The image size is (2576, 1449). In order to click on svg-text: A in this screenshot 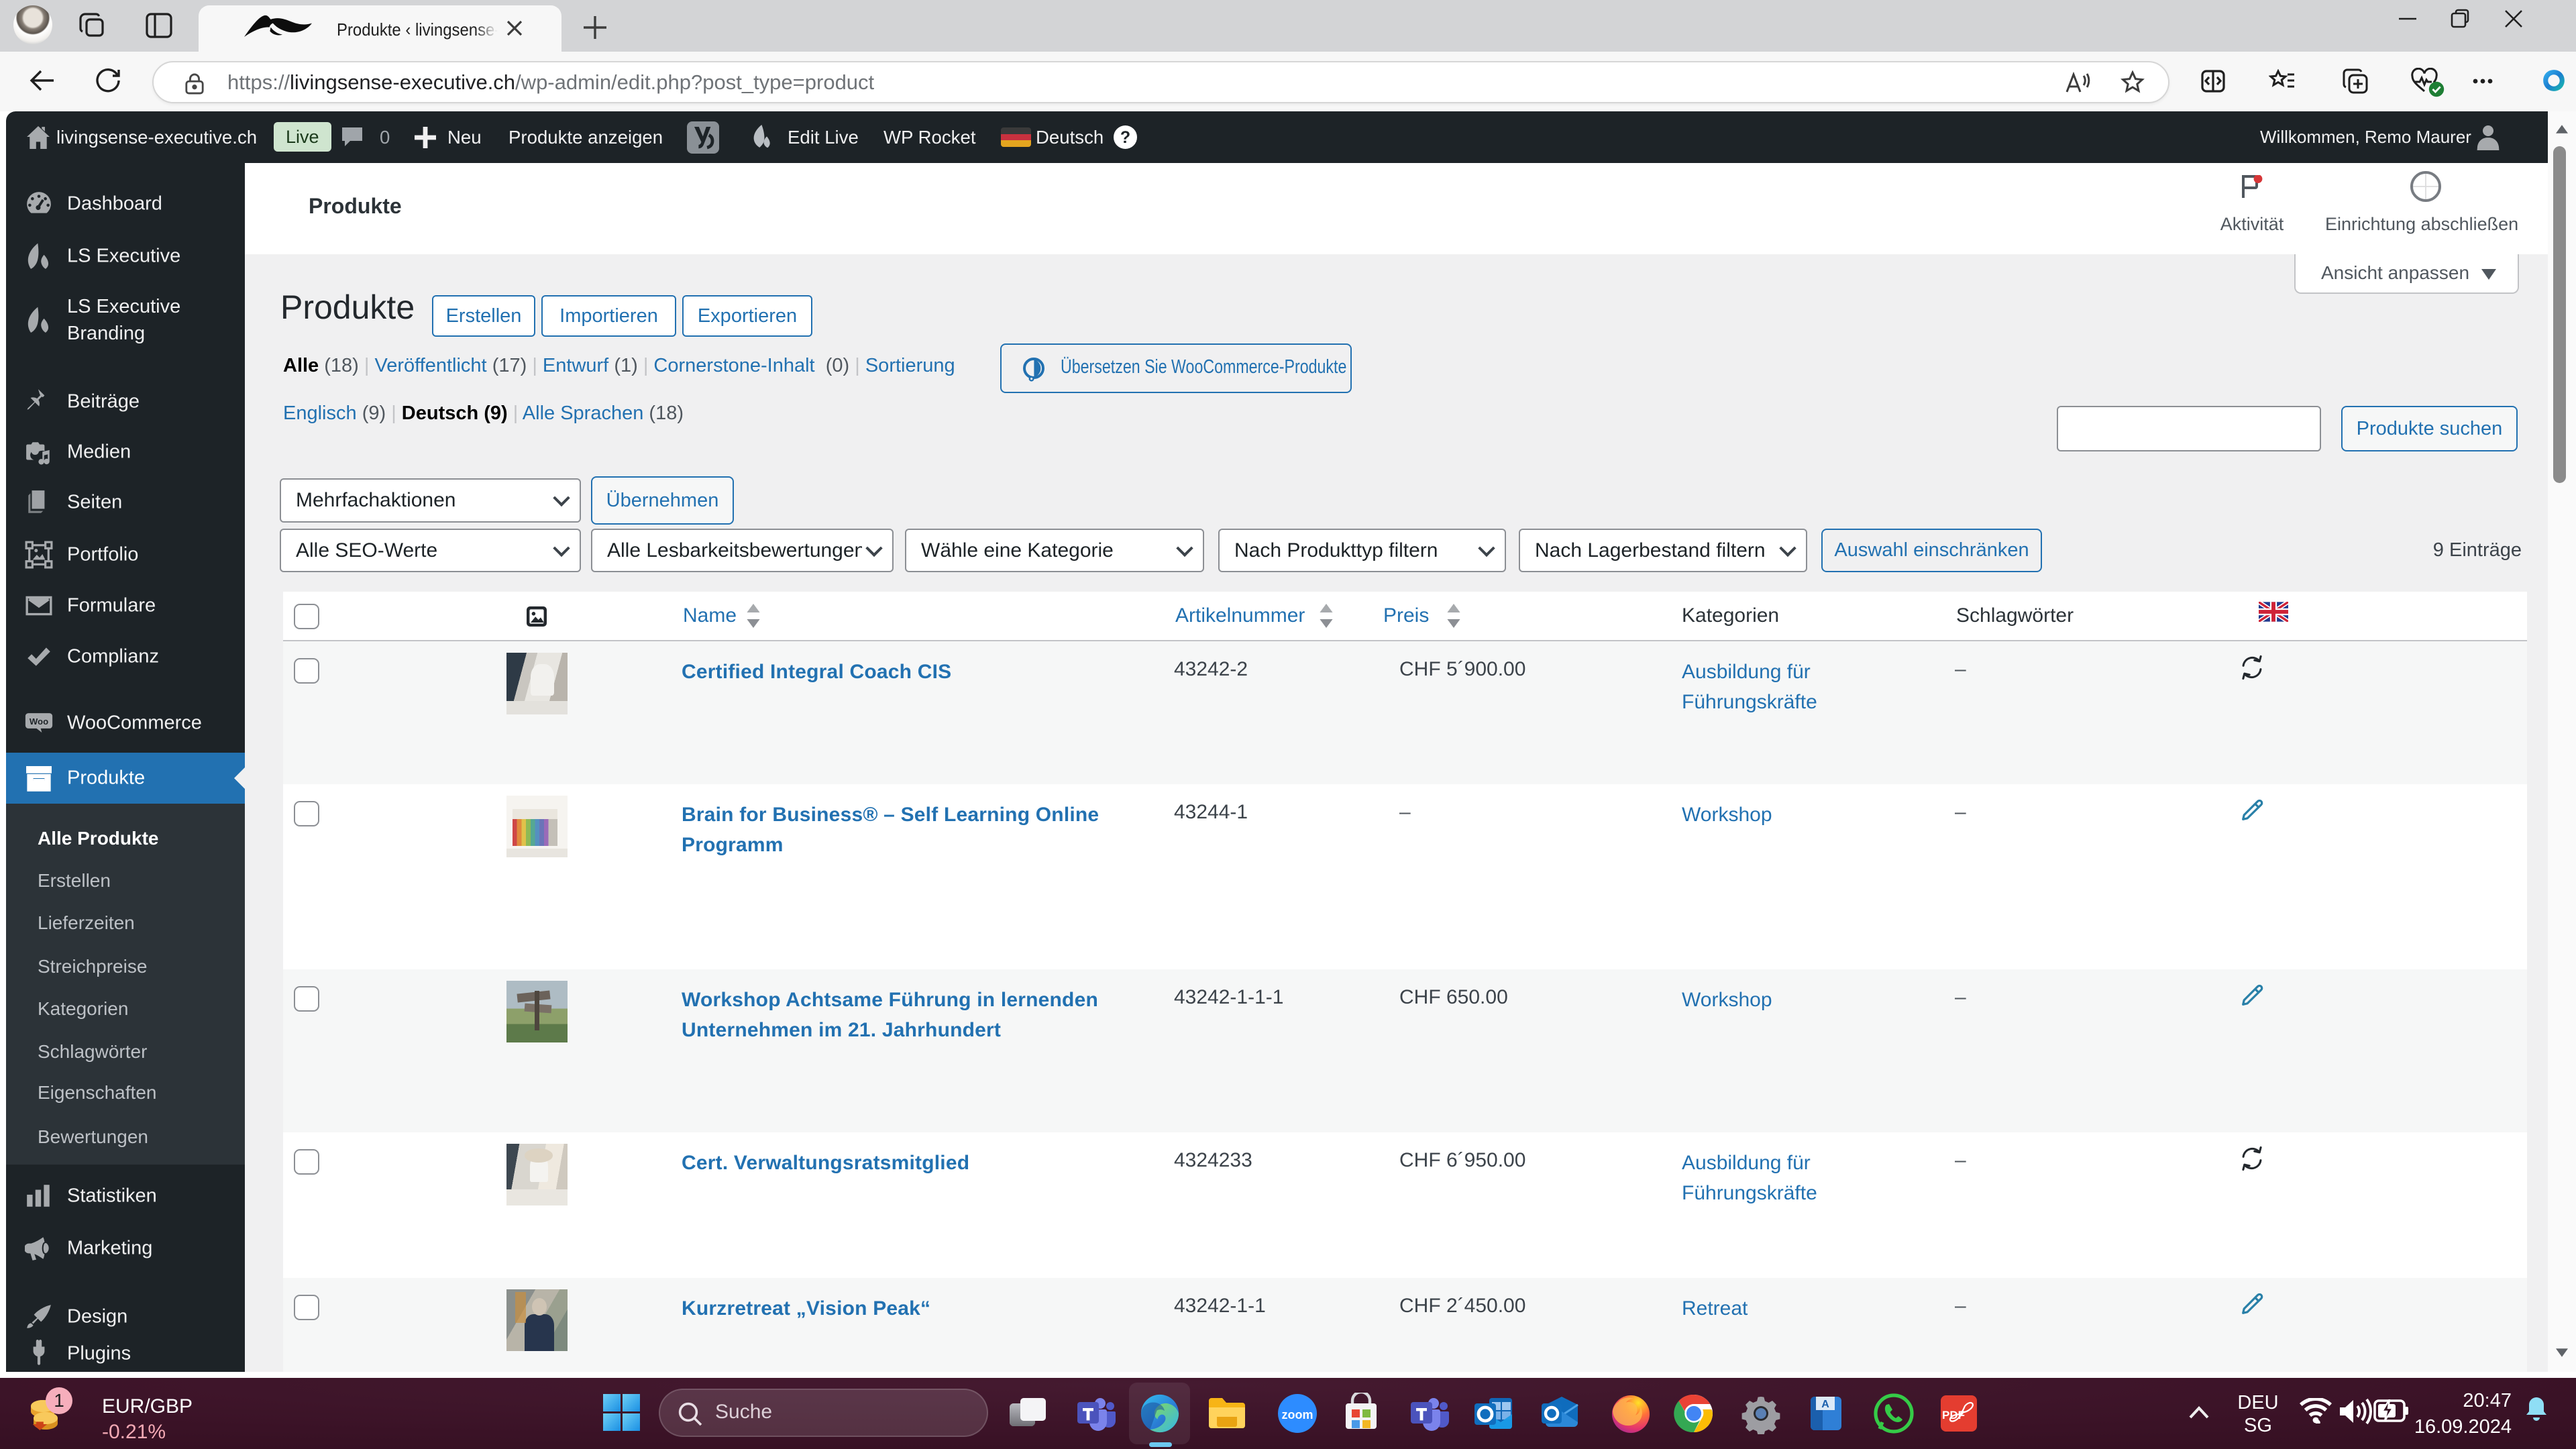, I will do `click(1825, 1404)`.